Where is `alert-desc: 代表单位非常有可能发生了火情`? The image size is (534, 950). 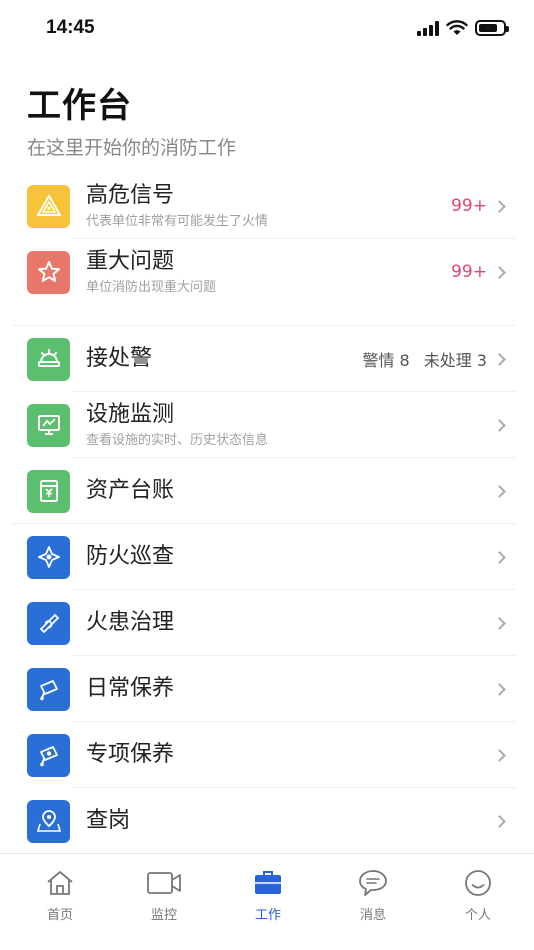
alert-desc: 代表单位非常有可能发生了火情 is located at coordinates (177, 221).